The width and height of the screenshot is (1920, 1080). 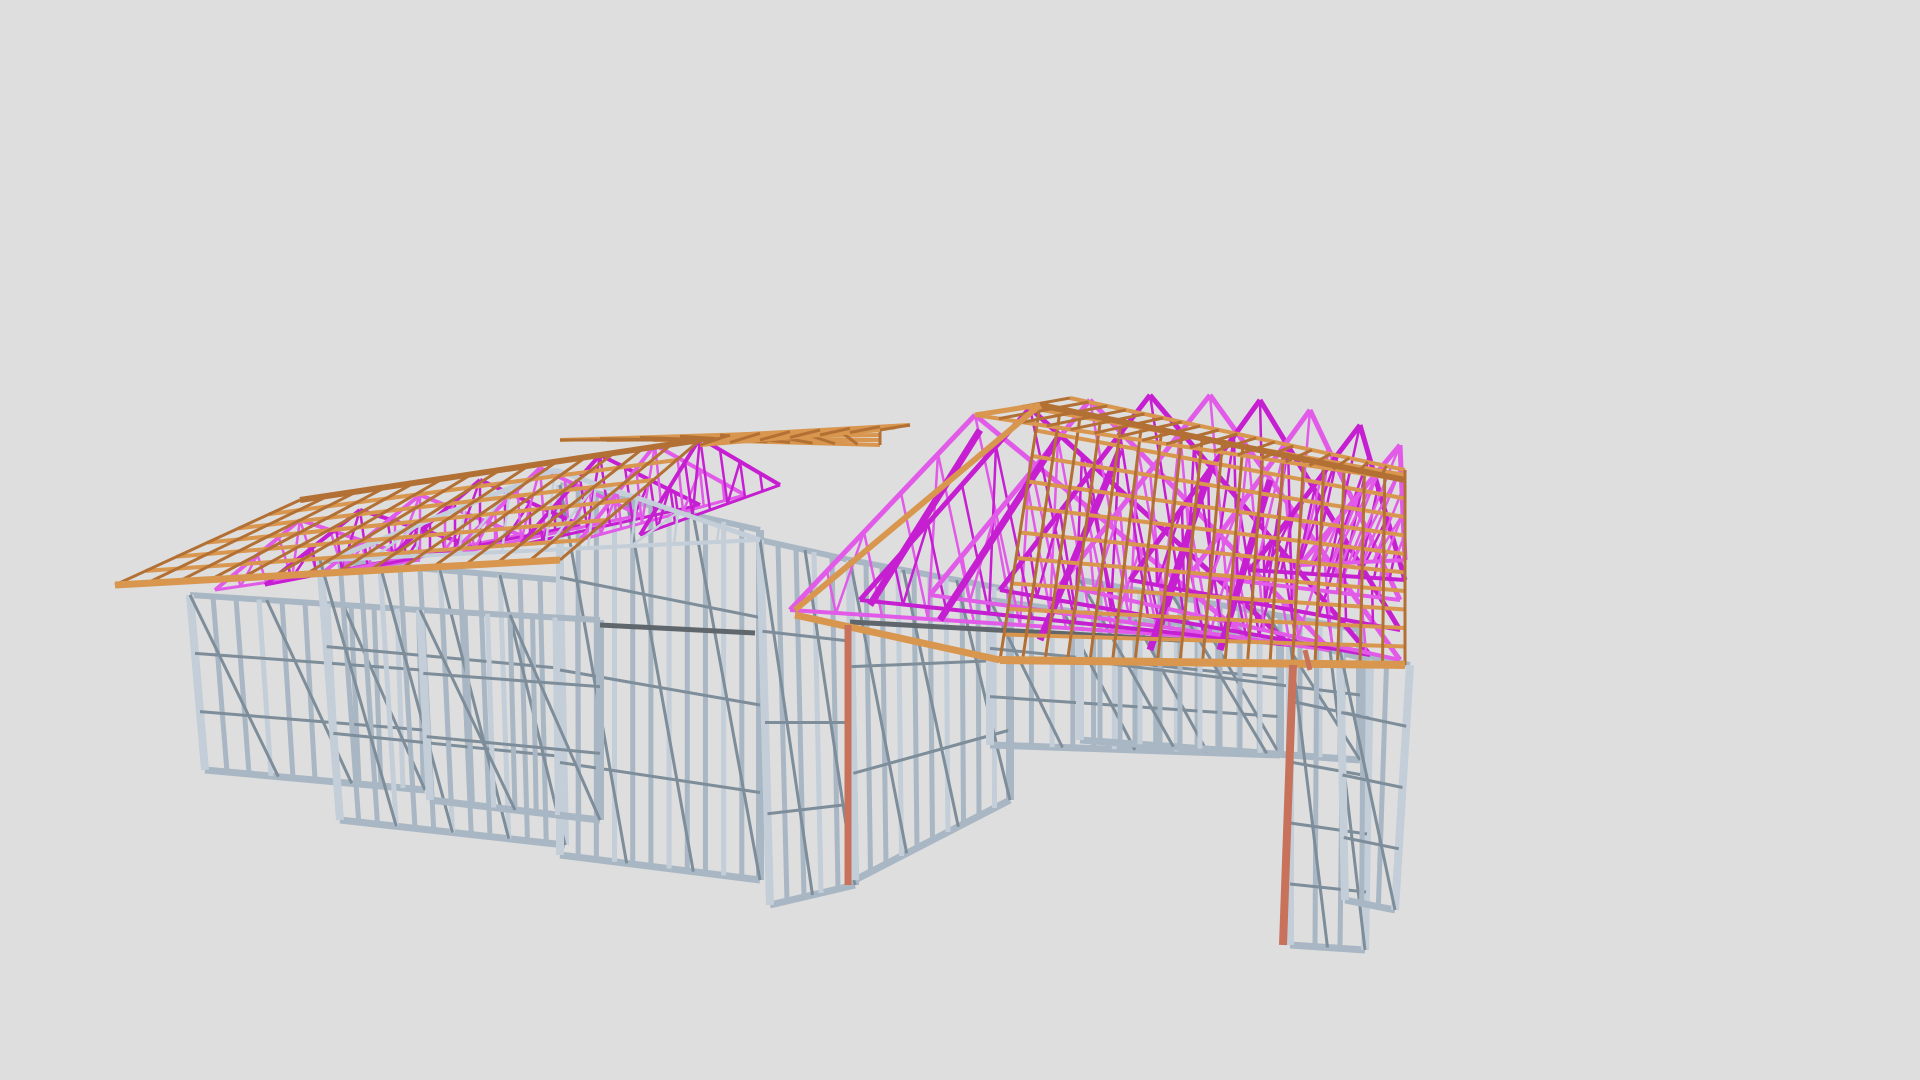 I want to click on wall-brace, so click(x=660, y=685).